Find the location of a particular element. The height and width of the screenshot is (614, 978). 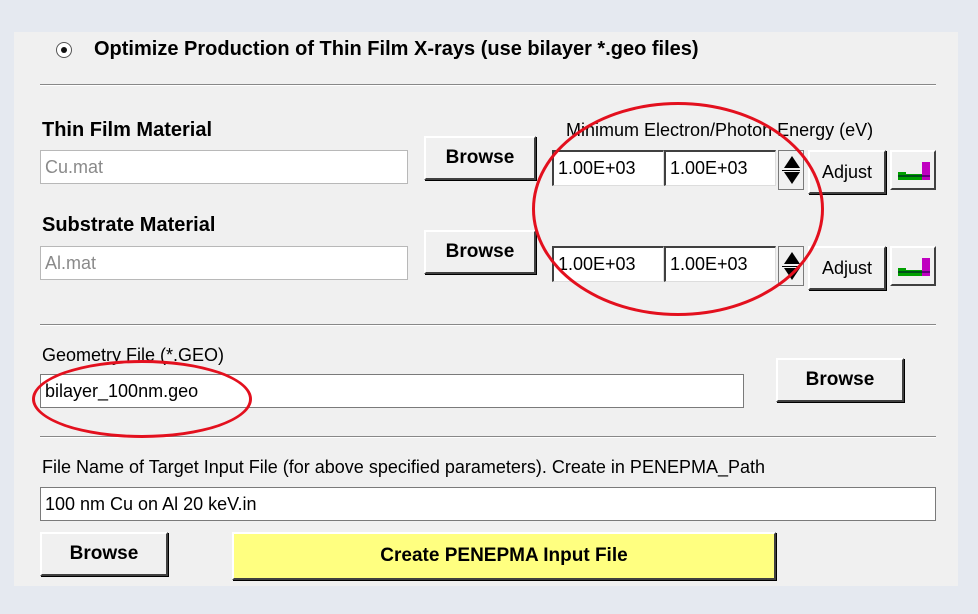

substrate-adjust-button: Adjust is located at coordinates (847, 268).